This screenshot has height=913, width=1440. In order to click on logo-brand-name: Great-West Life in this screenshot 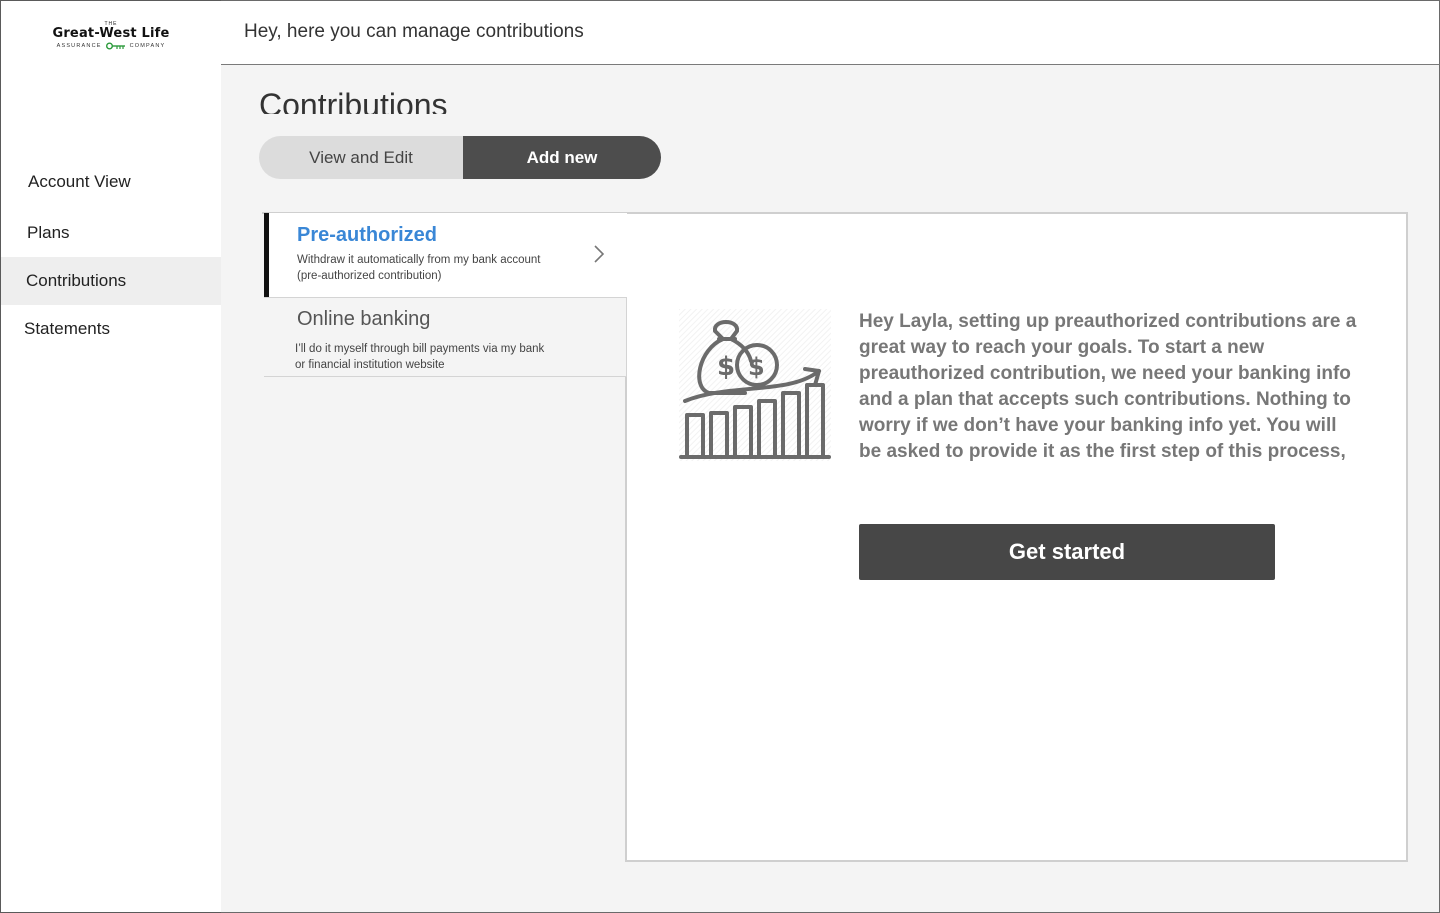, I will do `click(111, 33)`.